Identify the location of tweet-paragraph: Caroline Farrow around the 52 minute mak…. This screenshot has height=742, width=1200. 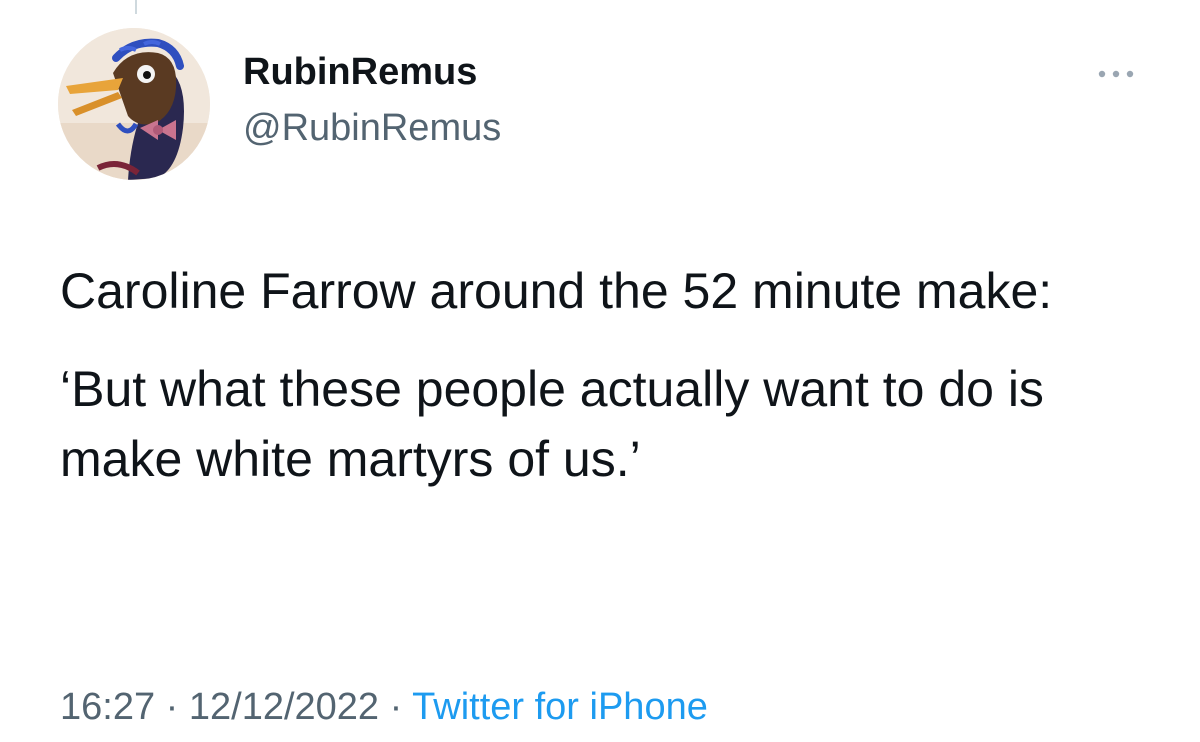
(556, 291).